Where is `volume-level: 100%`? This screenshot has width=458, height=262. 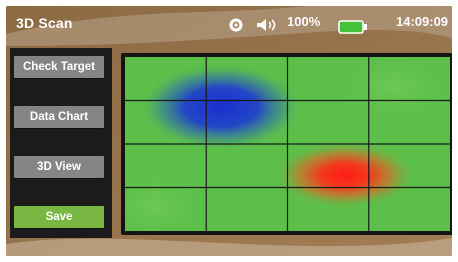 volume-level: 100% is located at coordinates (304, 21).